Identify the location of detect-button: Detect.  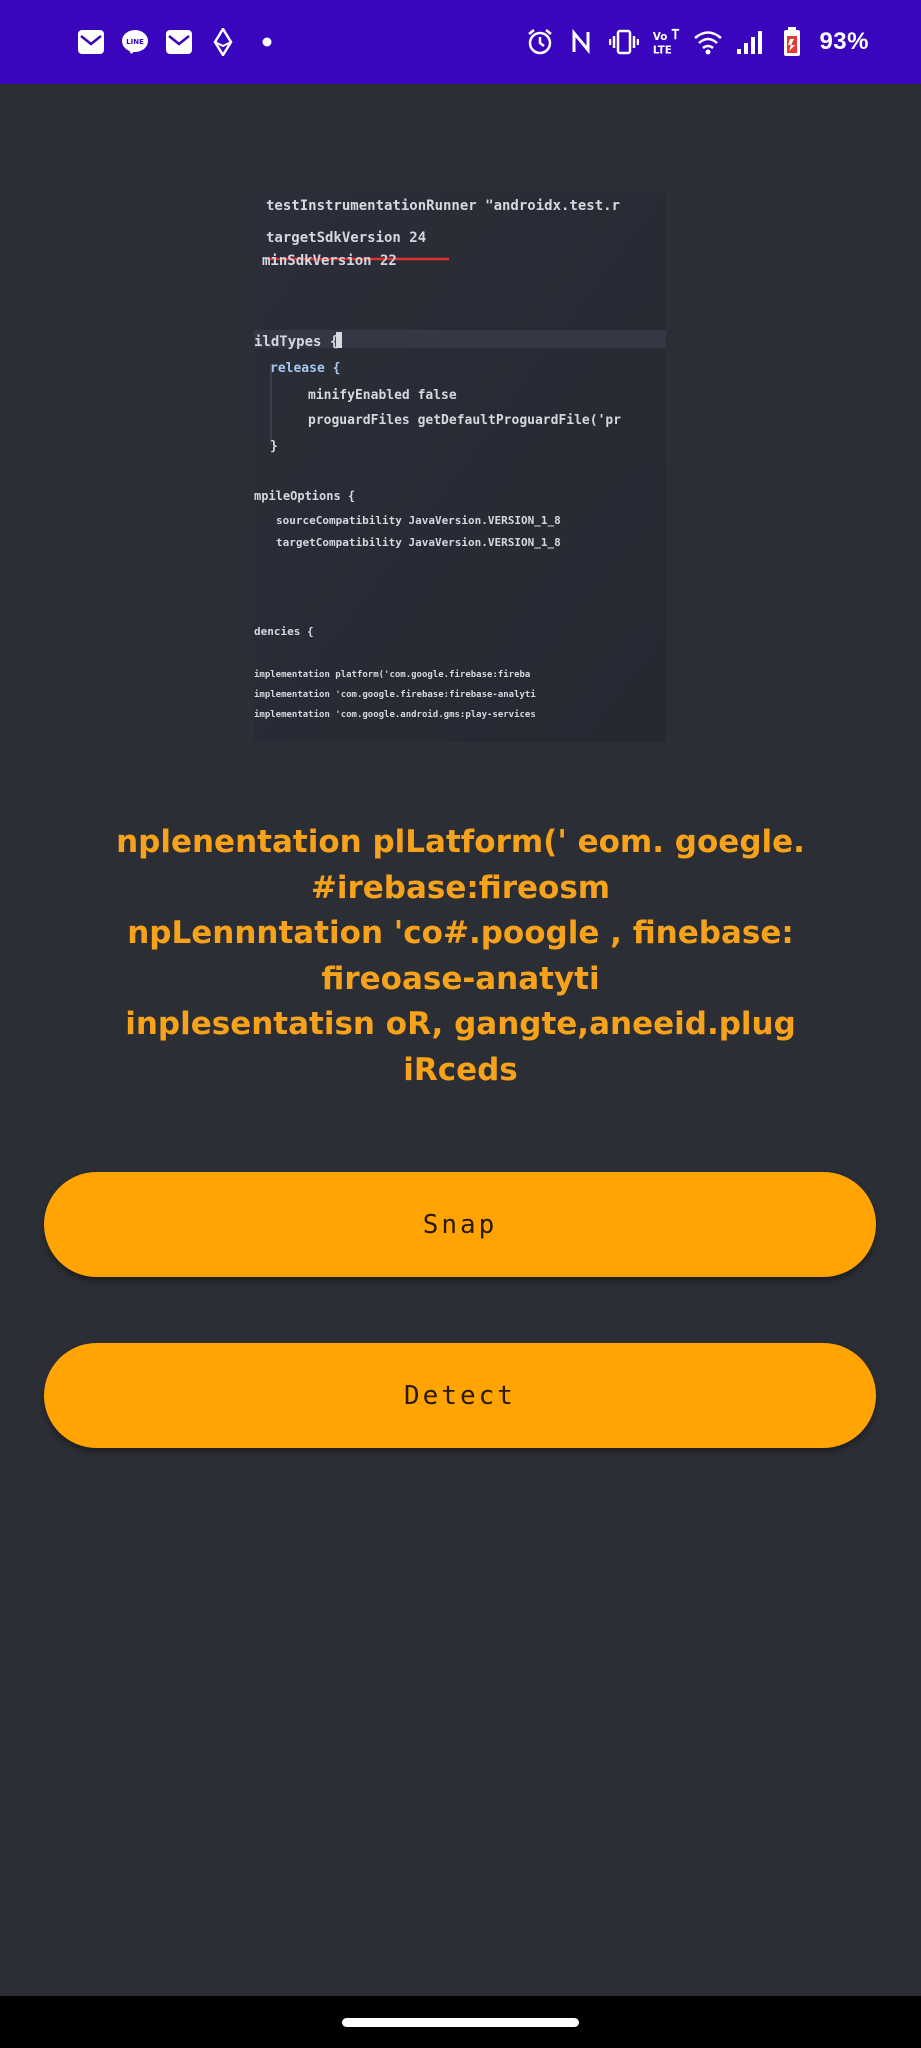
(460, 1395).